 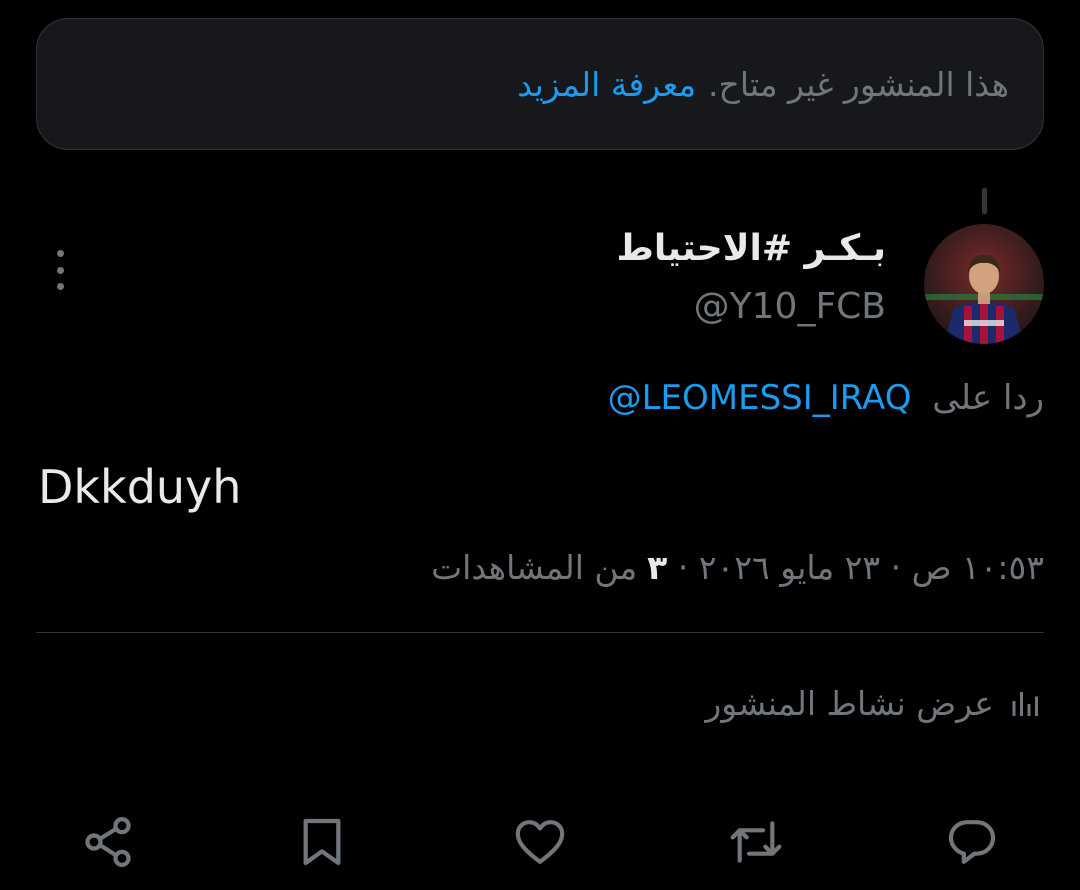 What do you see at coordinates (540, 632) in the screenshot?
I see `divider` at bounding box center [540, 632].